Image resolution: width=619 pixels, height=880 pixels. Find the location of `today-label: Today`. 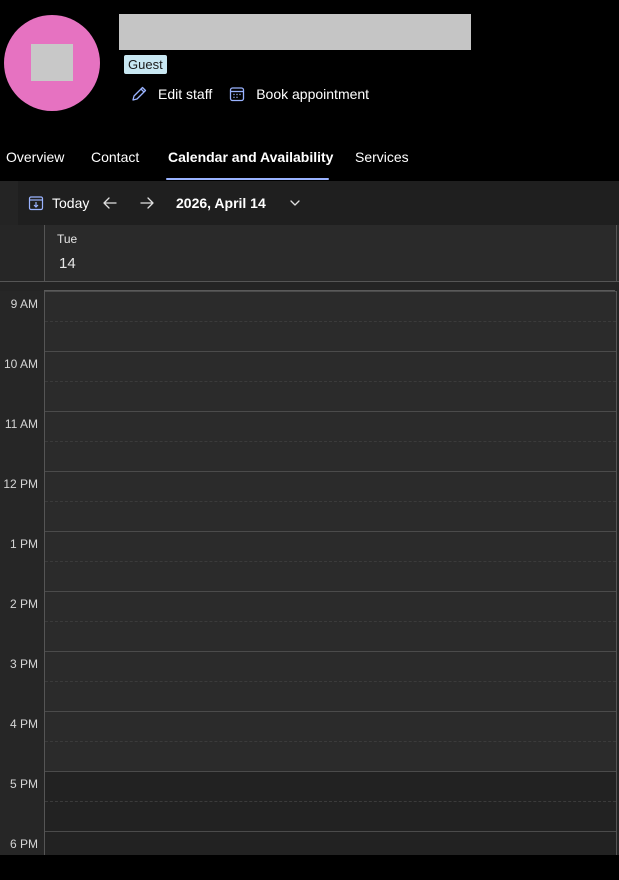

today-label: Today is located at coordinates (71, 203).